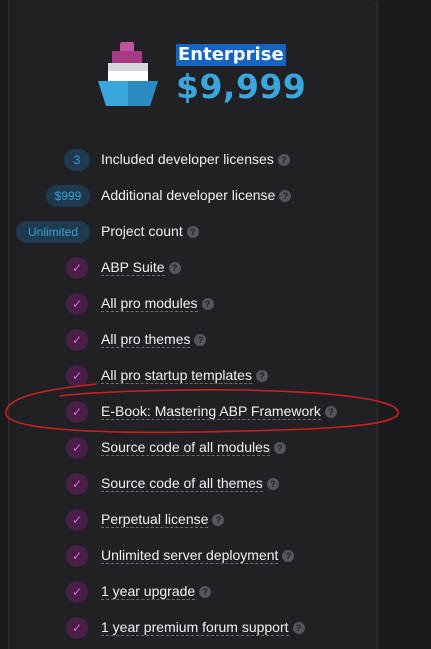 The height and width of the screenshot is (649, 431). Describe the element at coordinates (211, 411) in the screenshot. I see `feature-label-text: E-Book: Mastering ABP Framework` at that location.